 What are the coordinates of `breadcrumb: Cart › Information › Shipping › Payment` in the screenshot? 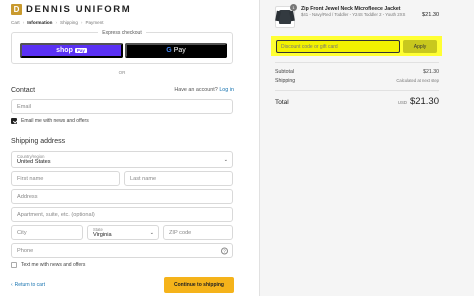 It's located at (57, 22).